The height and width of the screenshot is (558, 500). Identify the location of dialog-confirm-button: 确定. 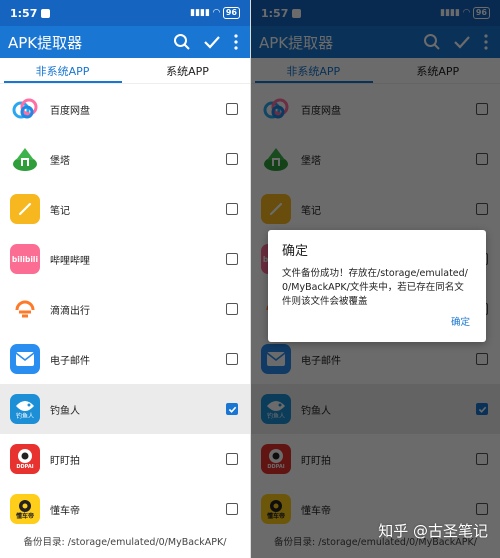
(460, 321).